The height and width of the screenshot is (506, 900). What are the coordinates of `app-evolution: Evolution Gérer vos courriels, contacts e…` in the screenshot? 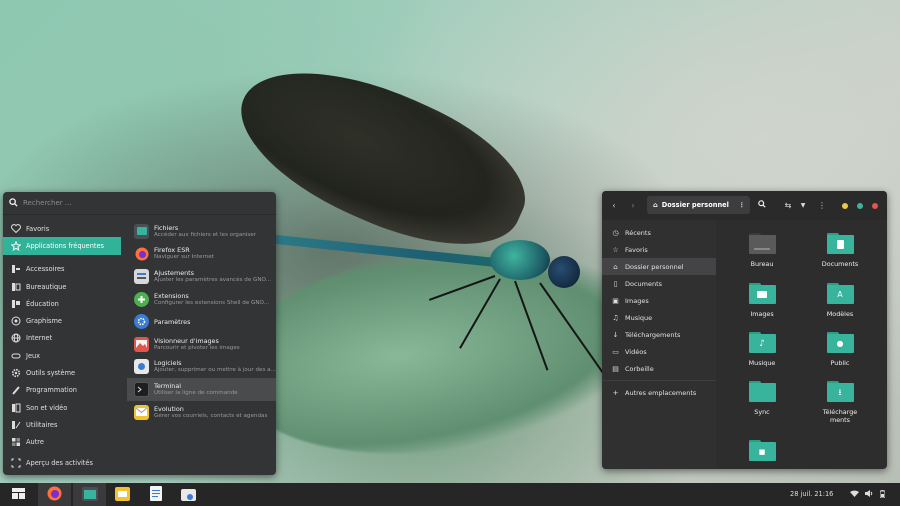 It's located at (201, 412).